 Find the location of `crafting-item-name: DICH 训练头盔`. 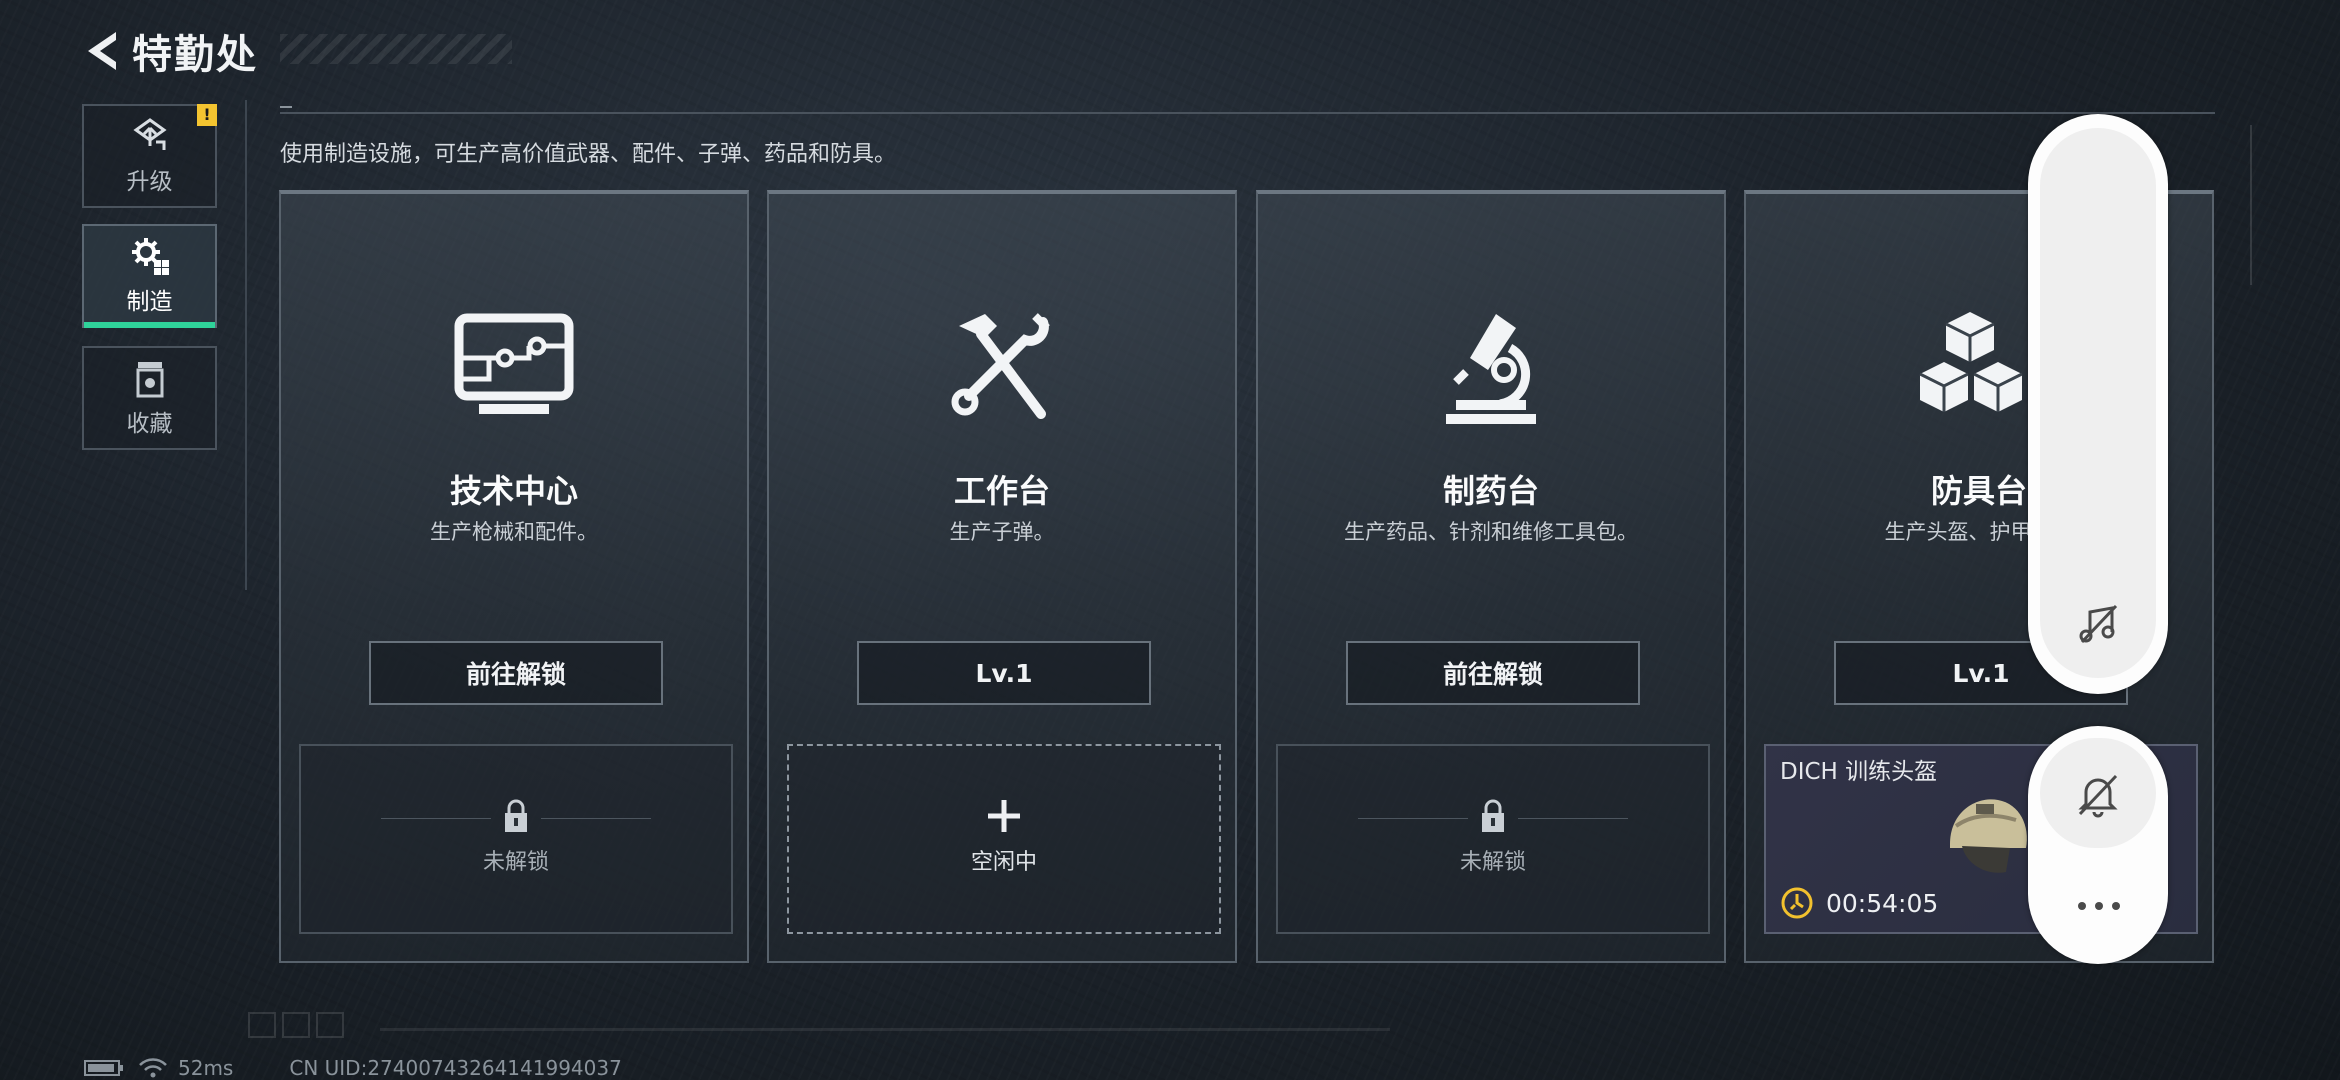

crafting-item-name: DICH 训练头盔 is located at coordinates (1859, 772).